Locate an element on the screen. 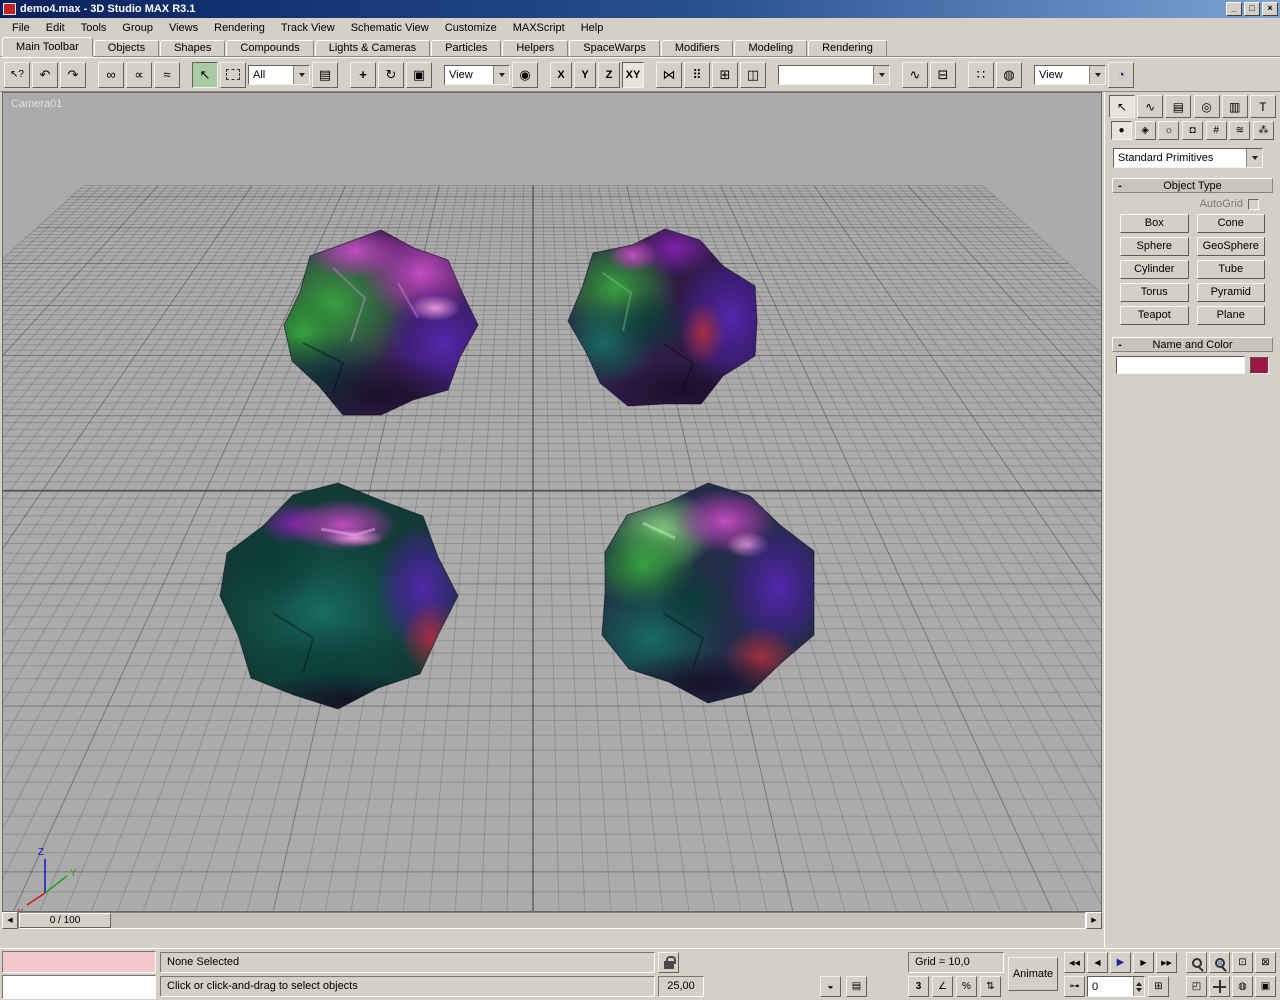 This screenshot has height=1000, width=1280. render-type-arrow is located at coordinates (1097, 74).